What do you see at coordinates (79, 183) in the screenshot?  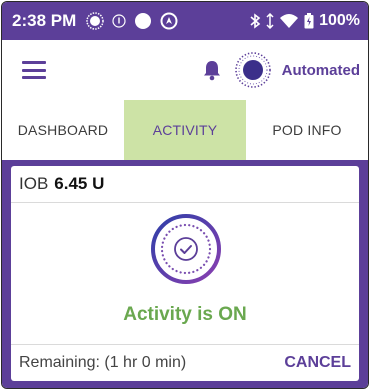 I see `iob-value: 6.45 U` at bounding box center [79, 183].